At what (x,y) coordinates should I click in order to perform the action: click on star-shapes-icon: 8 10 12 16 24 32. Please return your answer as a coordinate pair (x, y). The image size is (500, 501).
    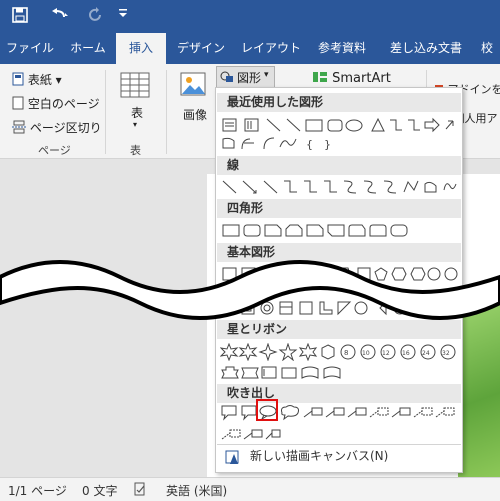
    Looking at the image, I should click on (340, 352).